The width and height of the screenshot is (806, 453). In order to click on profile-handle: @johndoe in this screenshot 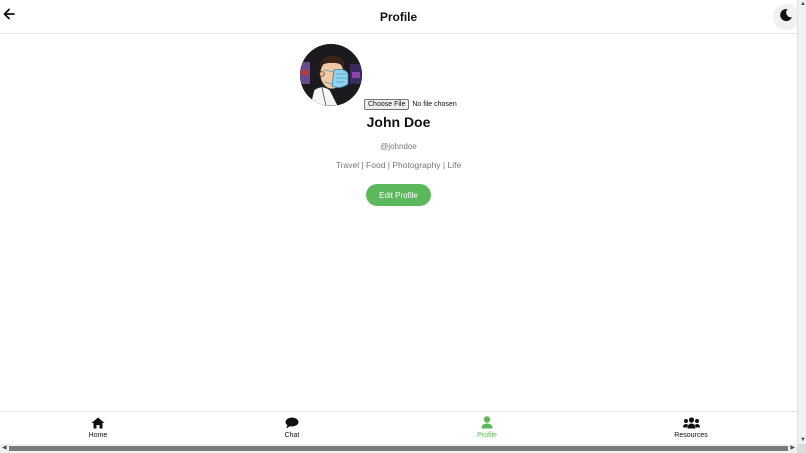, I will do `click(398, 146)`.